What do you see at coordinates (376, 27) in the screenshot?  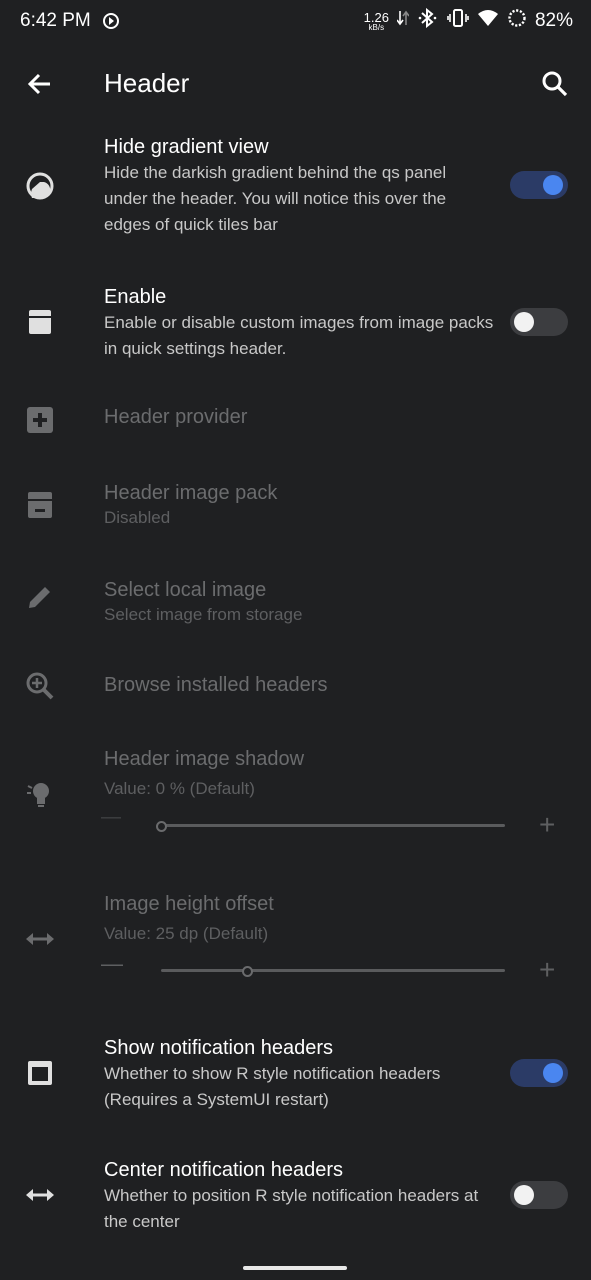 I see `net-speed-unit: kB/s` at bounding box center [376, 27].